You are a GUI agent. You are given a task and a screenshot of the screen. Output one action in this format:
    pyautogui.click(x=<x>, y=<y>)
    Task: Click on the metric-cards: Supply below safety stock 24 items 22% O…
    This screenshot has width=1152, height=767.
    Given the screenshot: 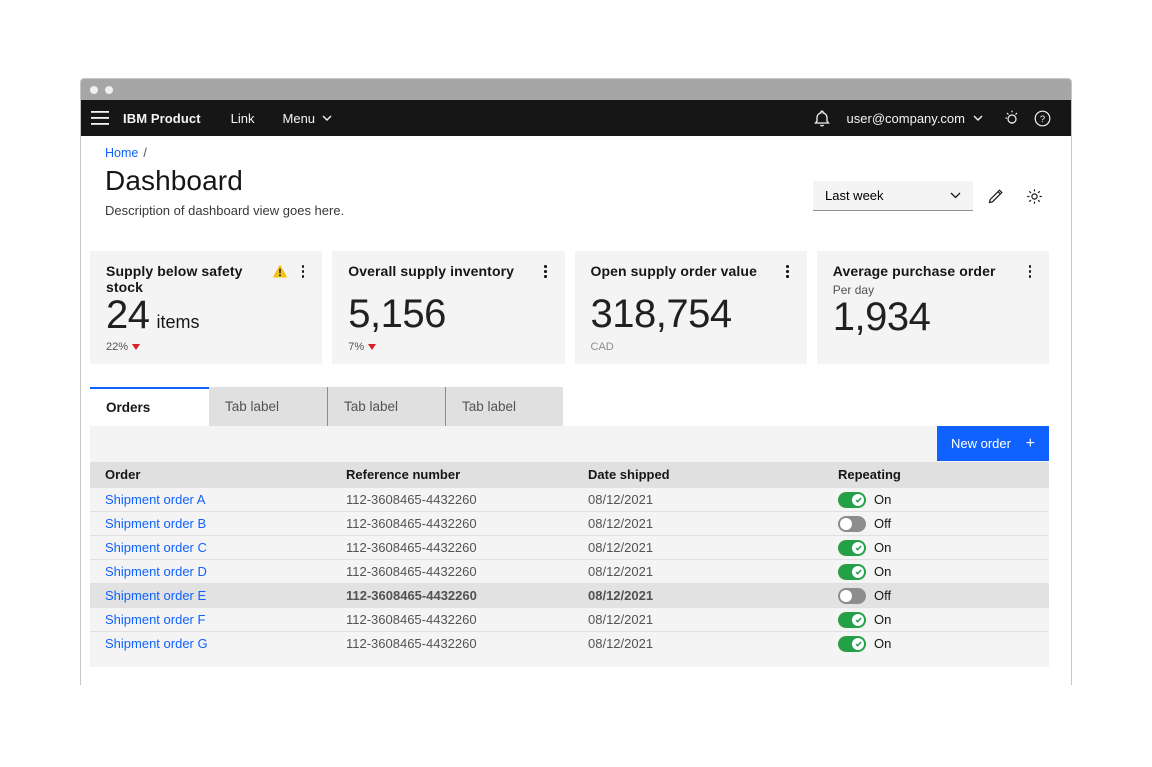 What is the action you would take?
    pyautogui.click(x=569, y=307)
    